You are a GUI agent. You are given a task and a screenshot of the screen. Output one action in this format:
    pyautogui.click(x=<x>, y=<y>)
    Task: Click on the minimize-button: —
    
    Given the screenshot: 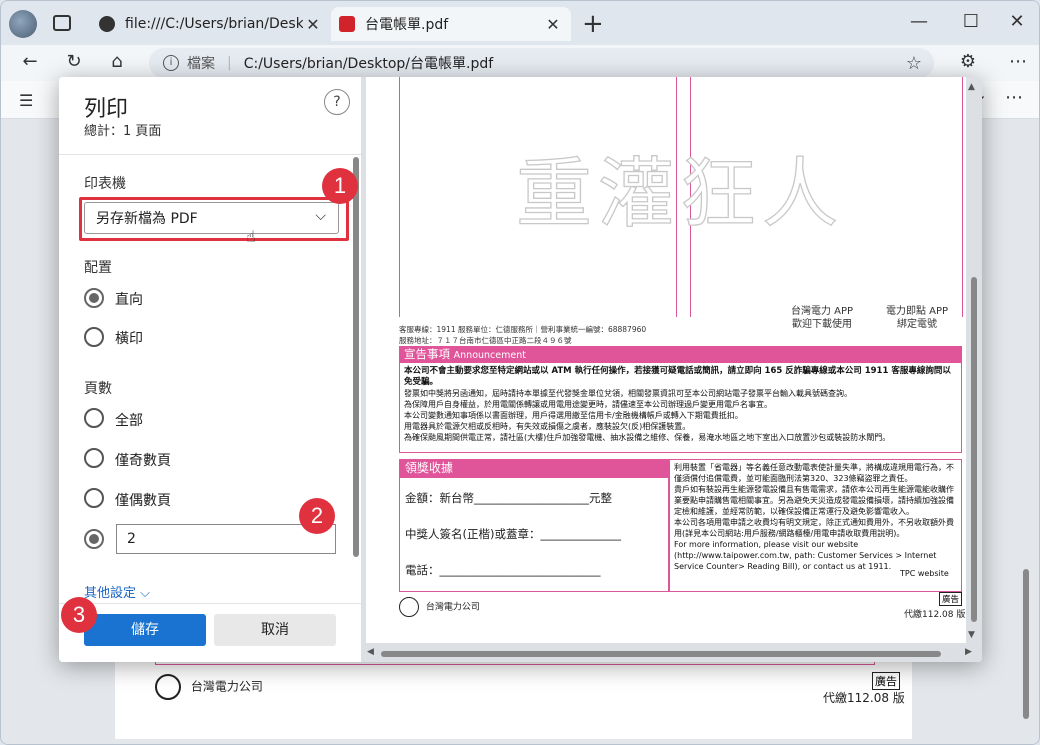 What is the action you would take?
    pyautogui.click(x=919, y=21)
    